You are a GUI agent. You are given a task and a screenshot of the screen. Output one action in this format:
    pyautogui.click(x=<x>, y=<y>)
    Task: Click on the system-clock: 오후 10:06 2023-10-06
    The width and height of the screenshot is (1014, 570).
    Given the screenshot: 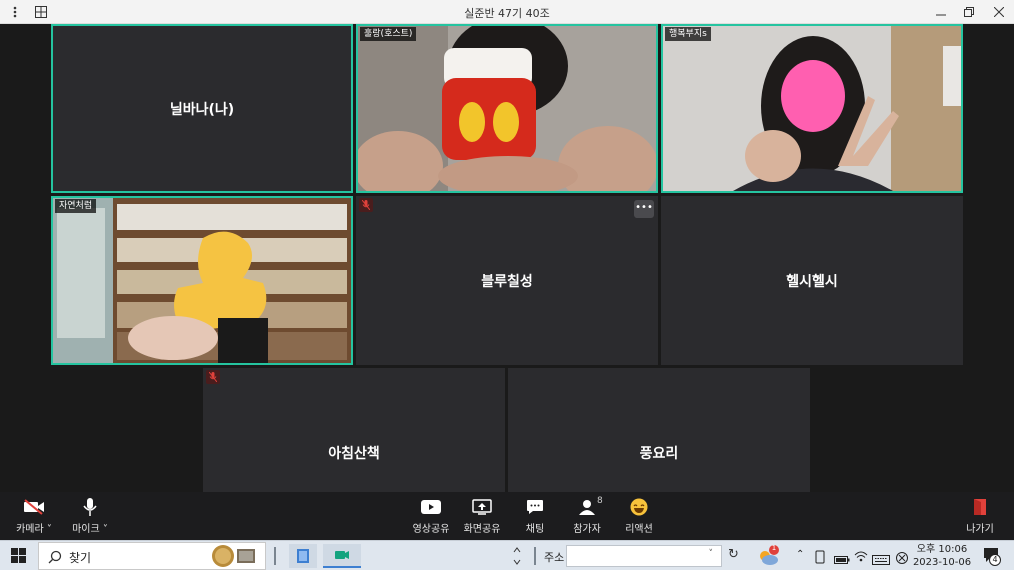 What is the action you would take?
    pyautogui.click(x=942, y=556)
    